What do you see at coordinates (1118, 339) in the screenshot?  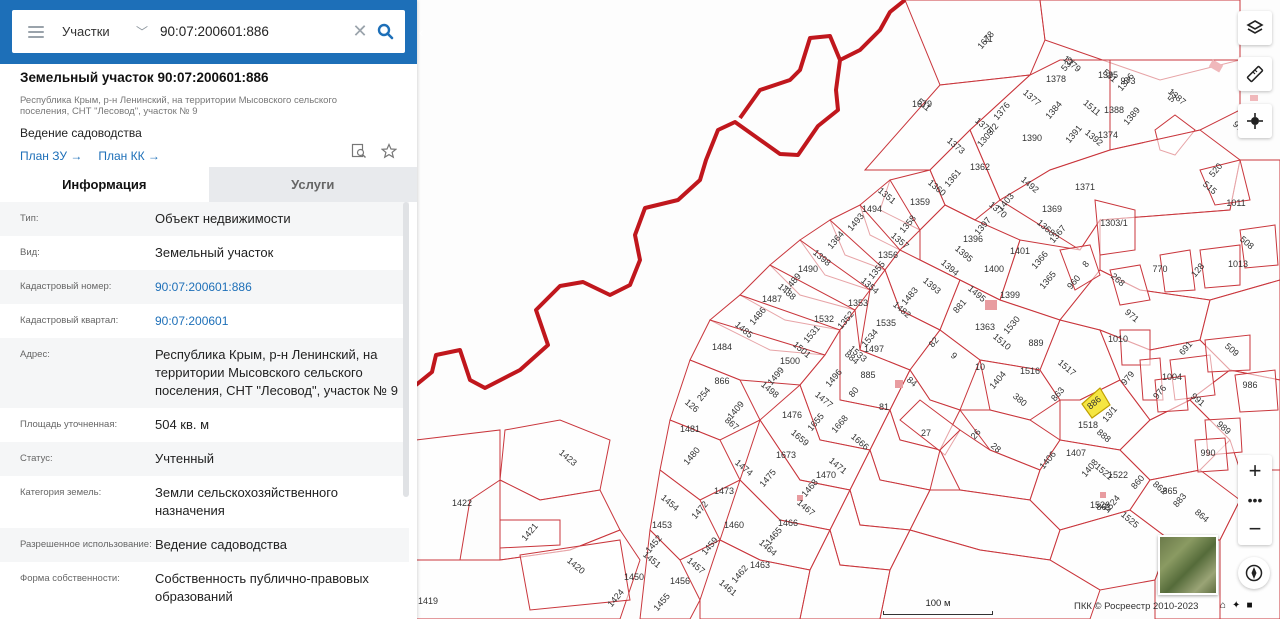 I see `parcel-label: 1010` at bounding box center [1118, 339].